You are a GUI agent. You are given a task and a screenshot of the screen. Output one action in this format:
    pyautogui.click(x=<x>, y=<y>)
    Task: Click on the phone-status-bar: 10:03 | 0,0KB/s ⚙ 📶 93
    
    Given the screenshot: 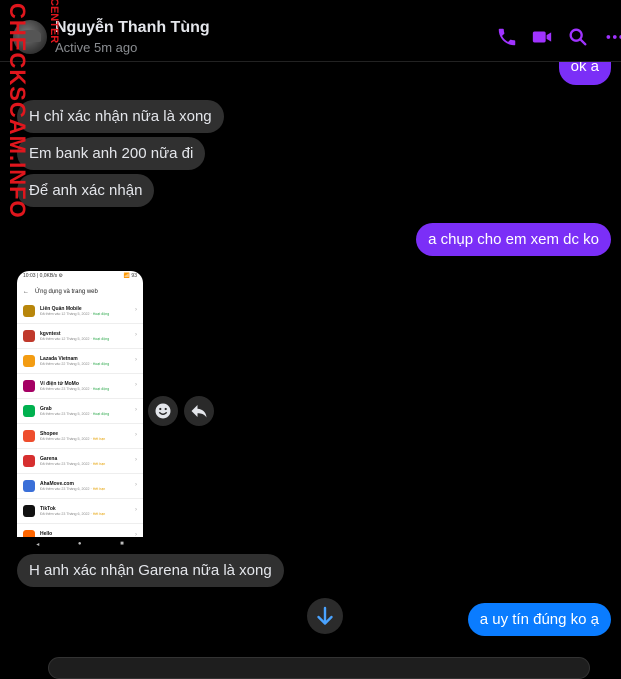 What is the action you would take?
    pyautogui.click(x=80, y=278)
    